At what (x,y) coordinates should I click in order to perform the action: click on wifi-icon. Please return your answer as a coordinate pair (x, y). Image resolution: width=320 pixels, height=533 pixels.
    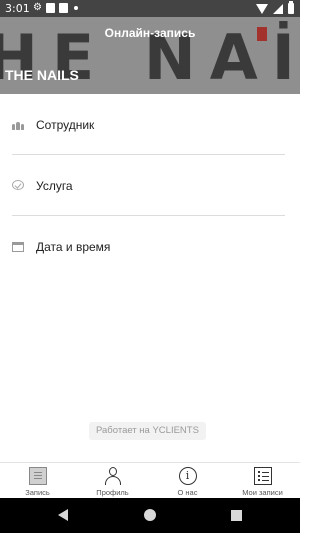
    Looking at the image, I should click on (262, 8).